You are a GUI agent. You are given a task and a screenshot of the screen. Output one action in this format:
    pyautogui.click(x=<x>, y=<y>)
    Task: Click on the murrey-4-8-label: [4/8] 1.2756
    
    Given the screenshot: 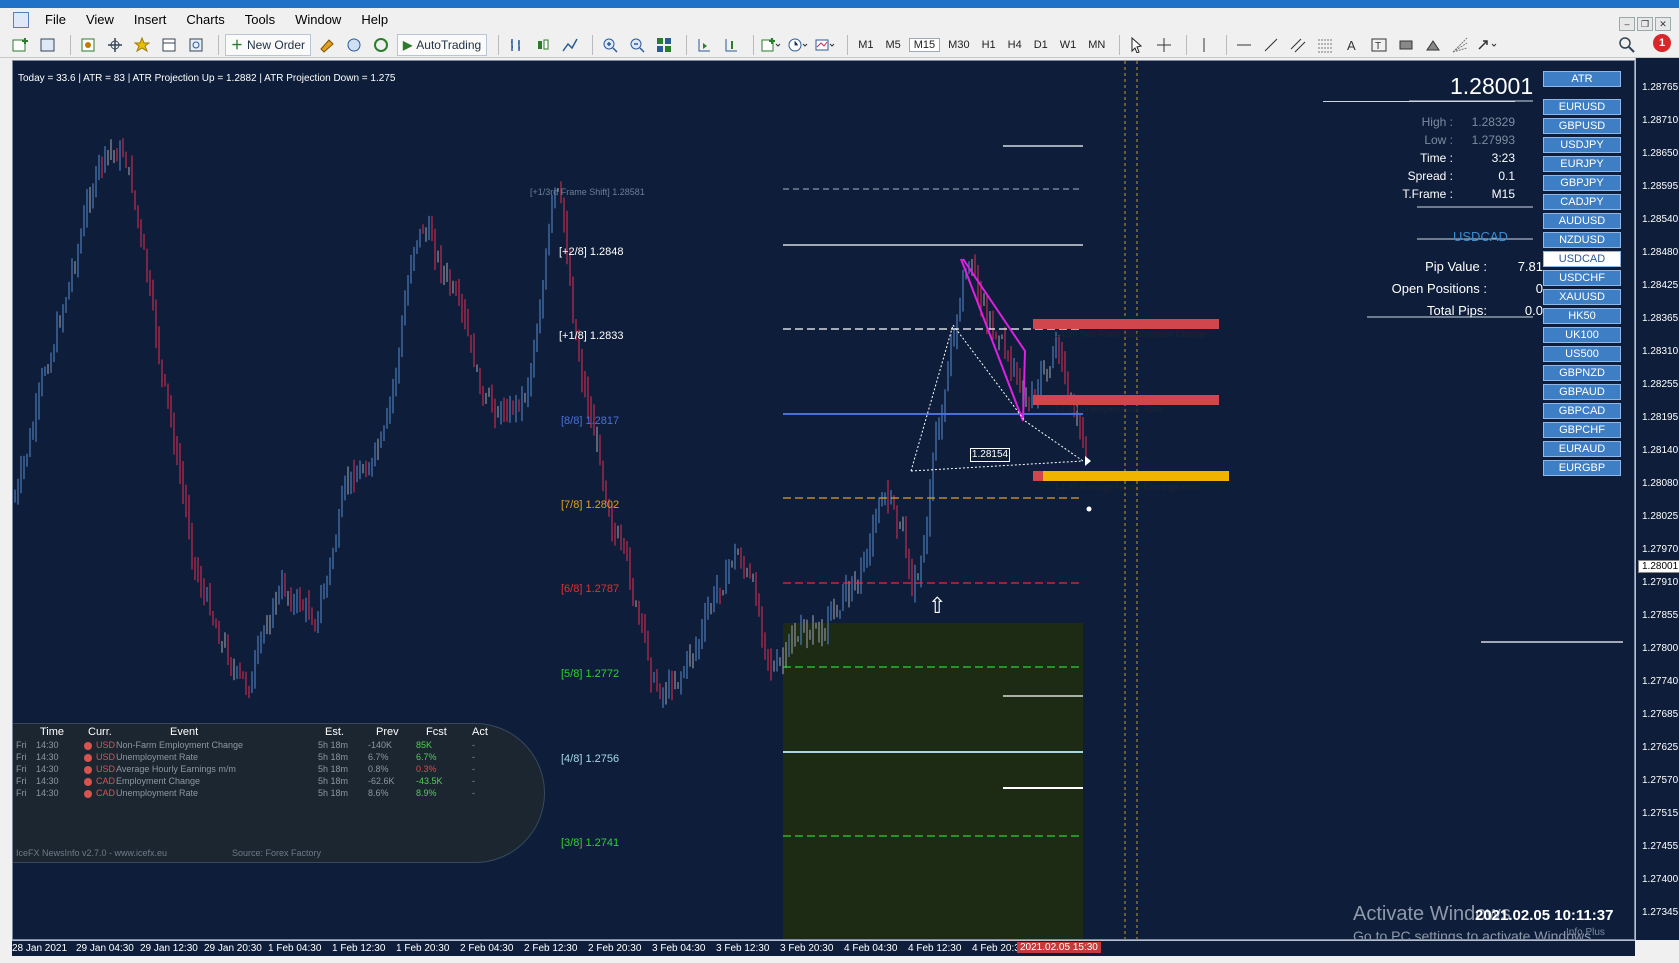 What is the action you would take?
    pyautogui.click(x=590, y=759)
    